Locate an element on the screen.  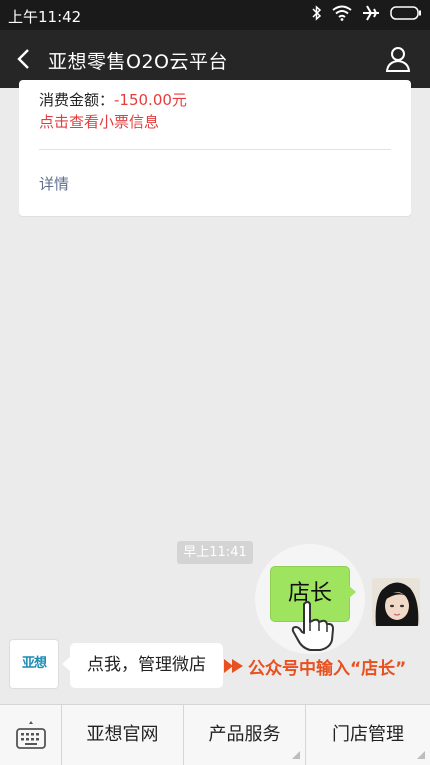
menu-item-label: 产品服务 is located at coordinates (244, 734).